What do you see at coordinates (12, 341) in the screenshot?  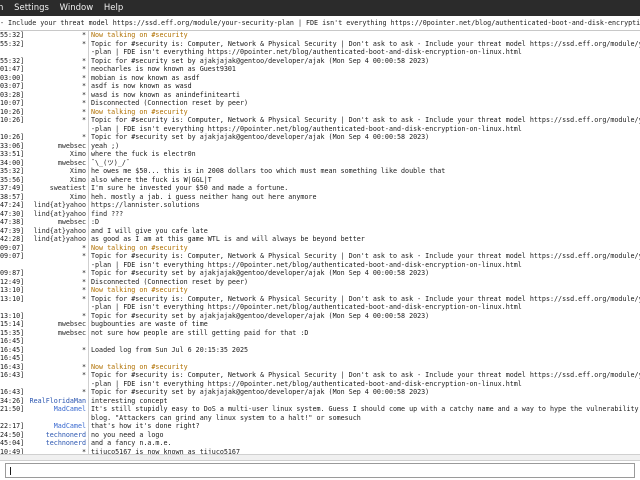 I see `timestamp: 16:45]` at bounding box center [12, 341].